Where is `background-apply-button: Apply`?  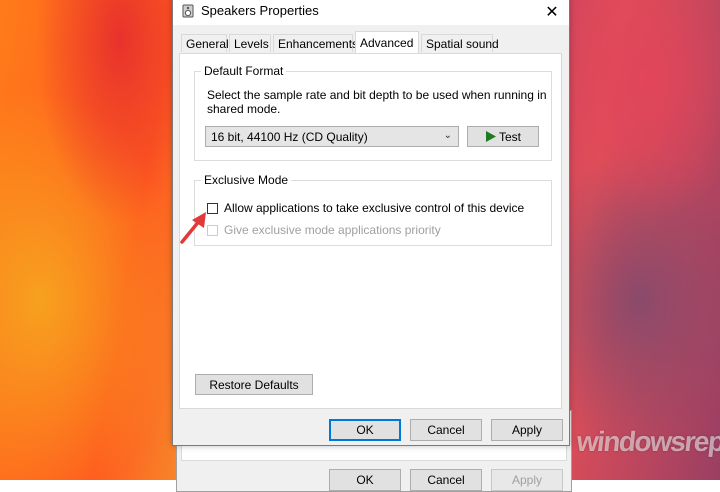
background-apply-button: Apply is located at coordinates (527, 480).